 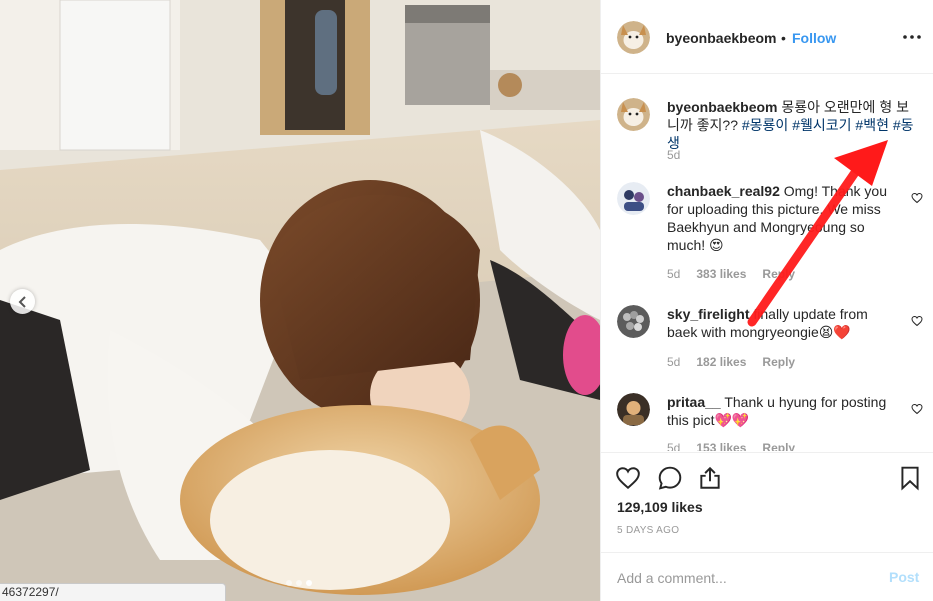 I want to click on caption-meta: 5d, so click(x=673, y=155).